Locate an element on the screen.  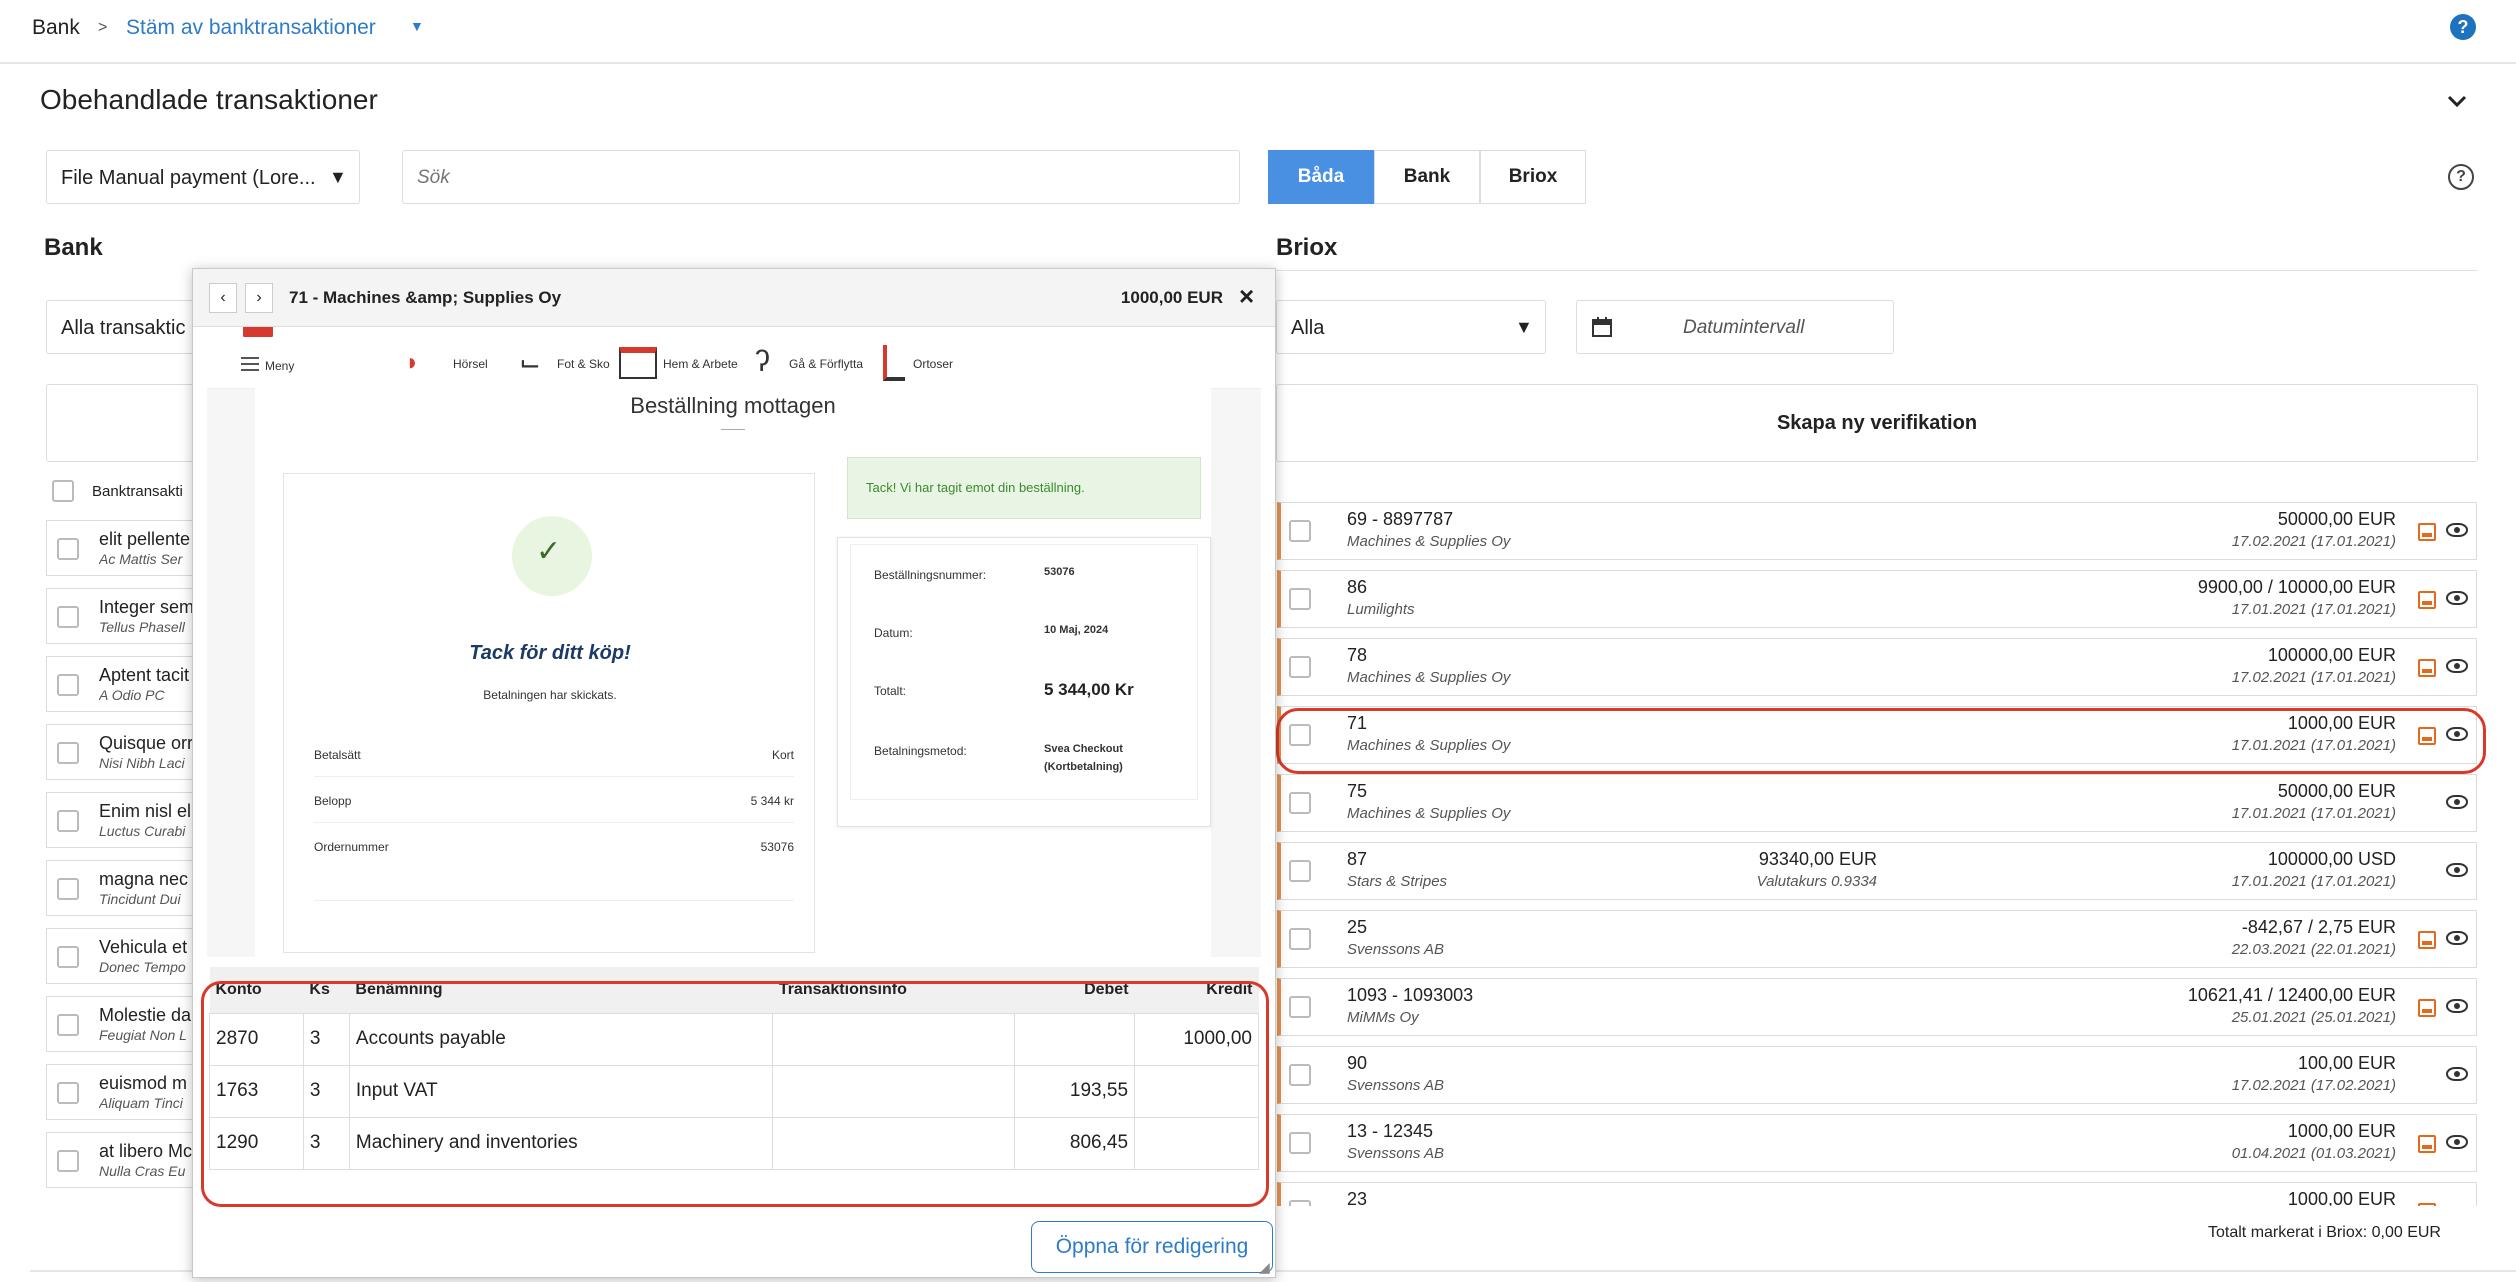
selected-row-highlight is located at coordinates (1881, 741).